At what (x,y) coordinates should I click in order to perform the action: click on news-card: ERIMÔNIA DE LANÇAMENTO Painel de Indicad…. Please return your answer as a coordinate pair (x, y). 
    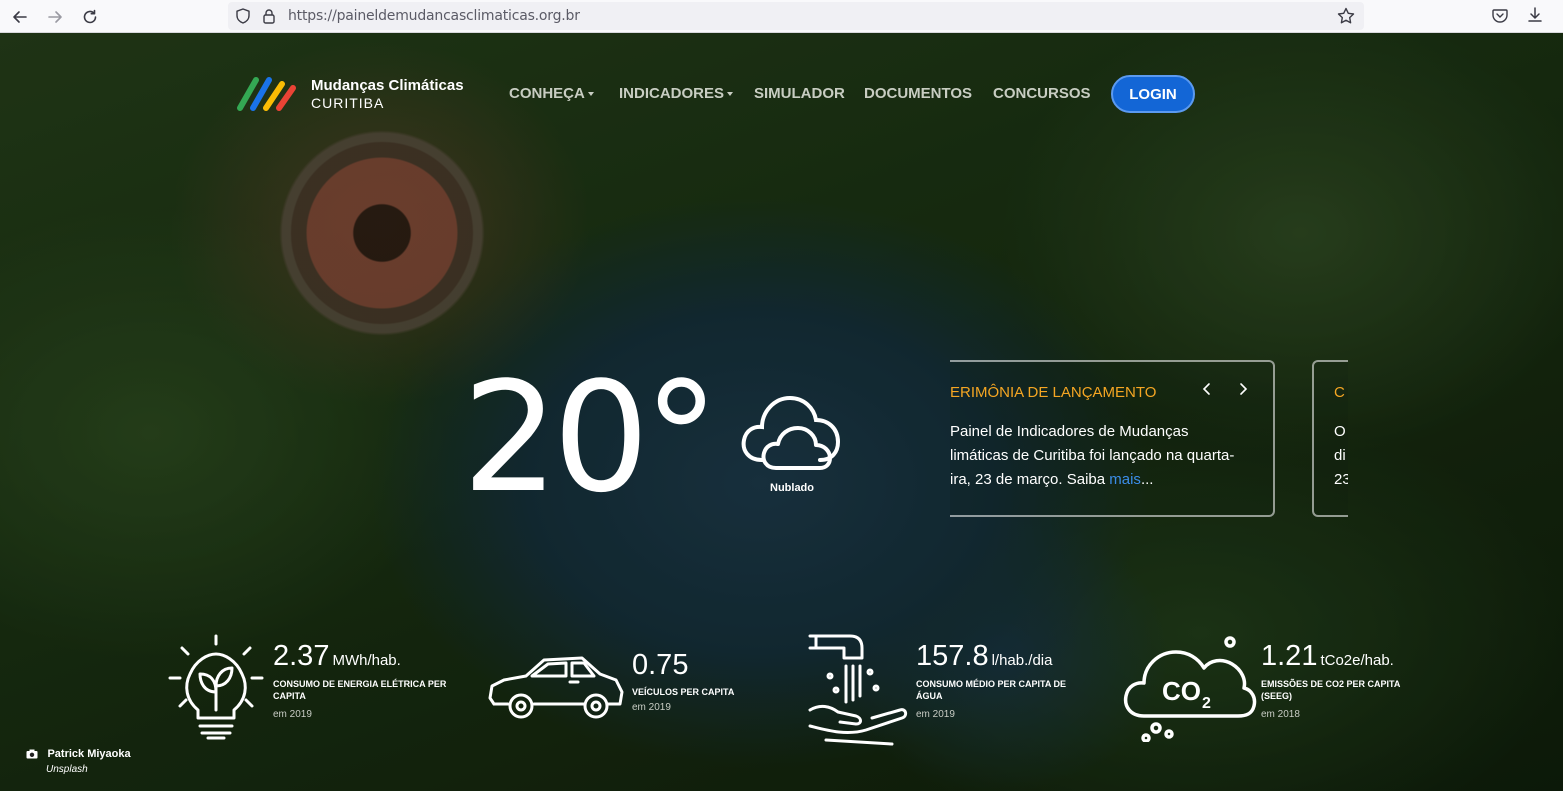
    Looking at the image, I should click on (1112, 438).